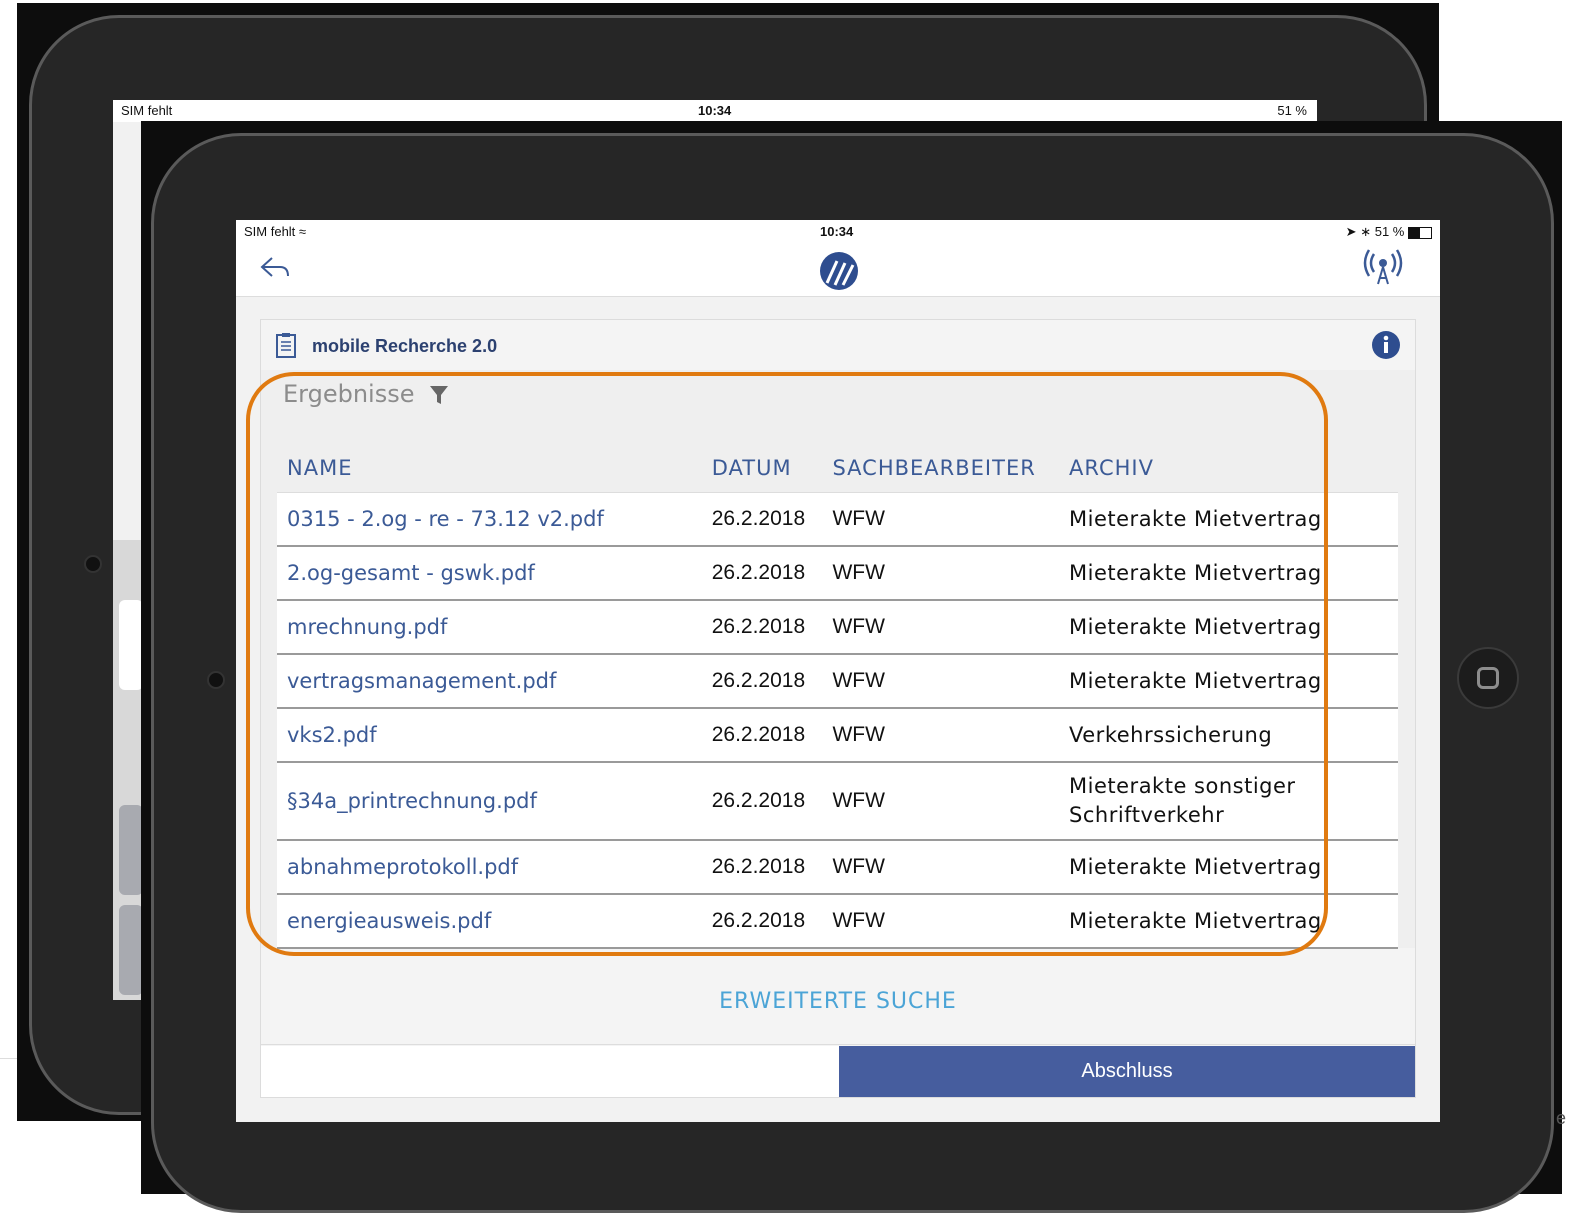 The width and height of the screenshot is (1586, 1213). I want to click on card-title: mobile Recherche 2.0, so click(405, 346).